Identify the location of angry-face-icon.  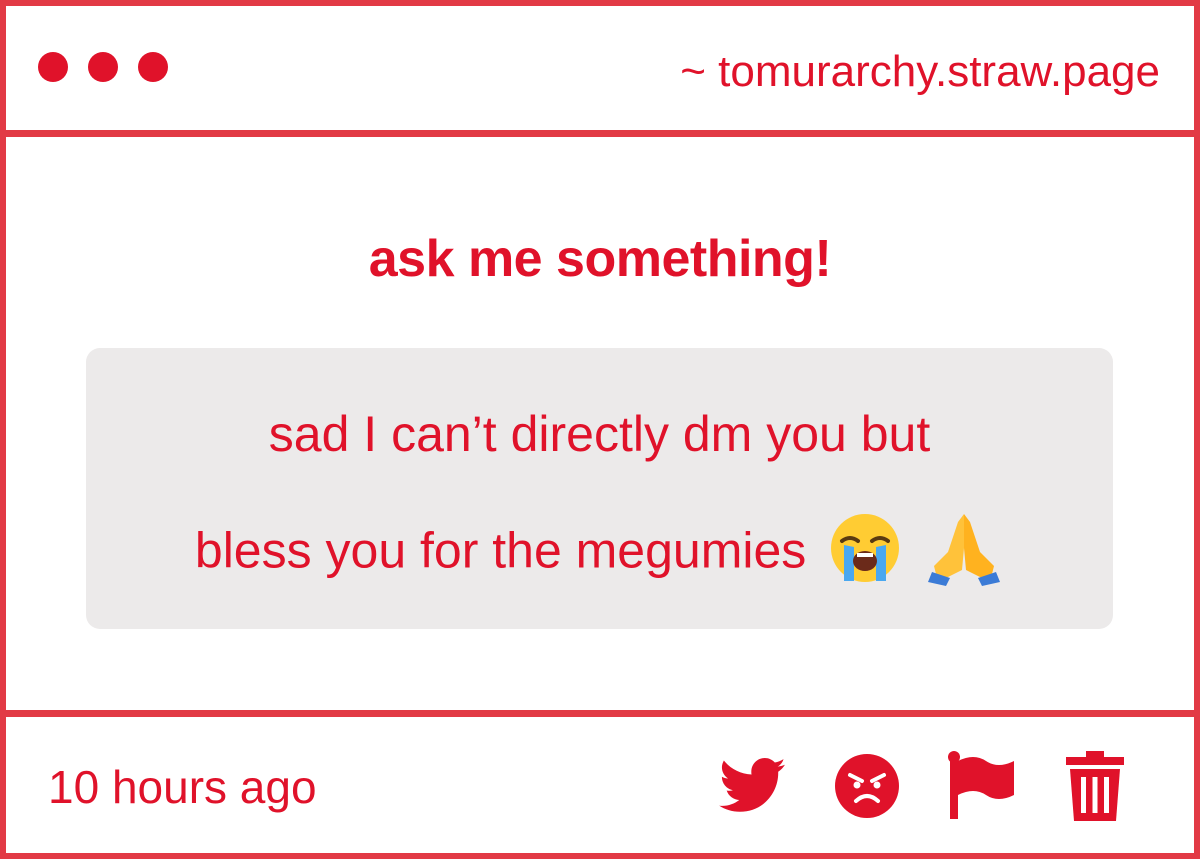
(867, 786).